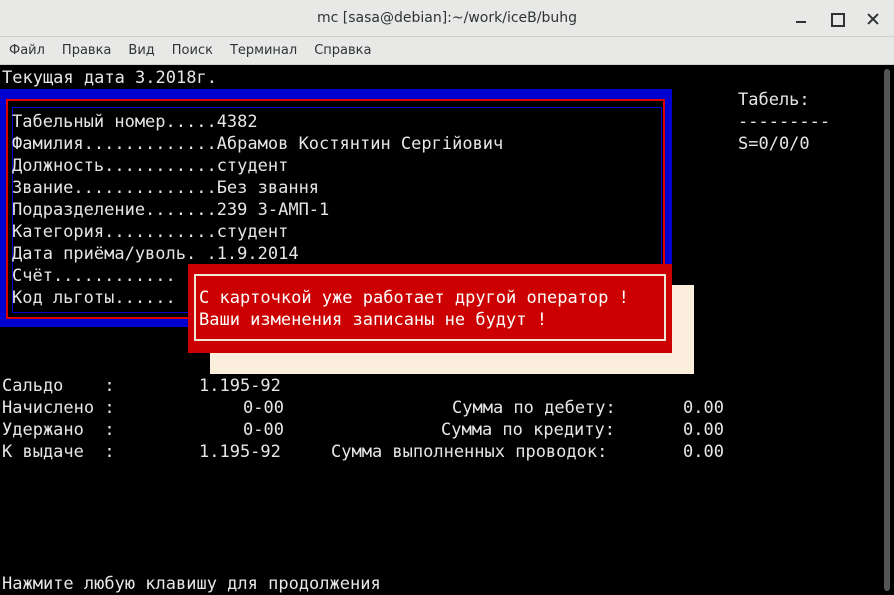 The image size is (894, 595). What do you see at coordinates (171, 210) in the screenshot?
I see `card-field-department: Подразделение.......239 3-АМП-1` at bounding box center [171, 210].